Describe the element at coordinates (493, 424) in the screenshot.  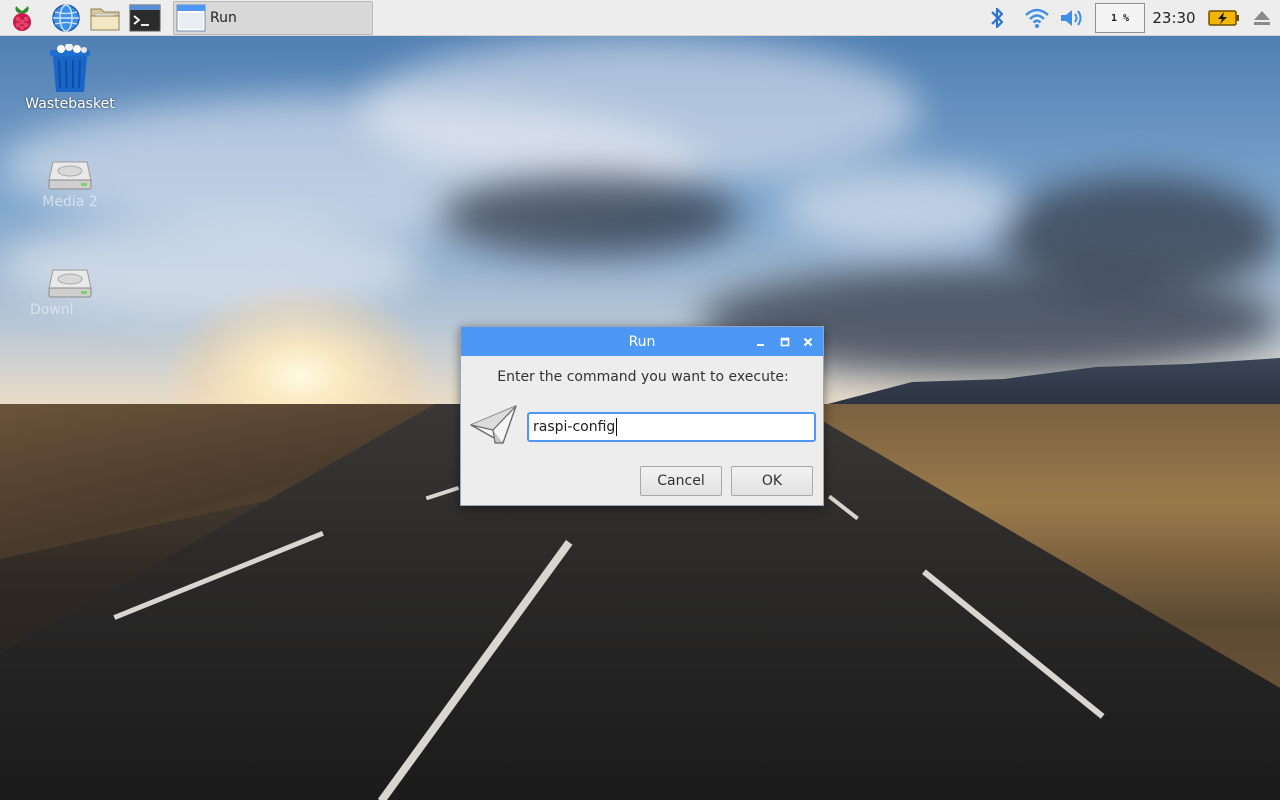
I see `paper-plane-icon` at that location.